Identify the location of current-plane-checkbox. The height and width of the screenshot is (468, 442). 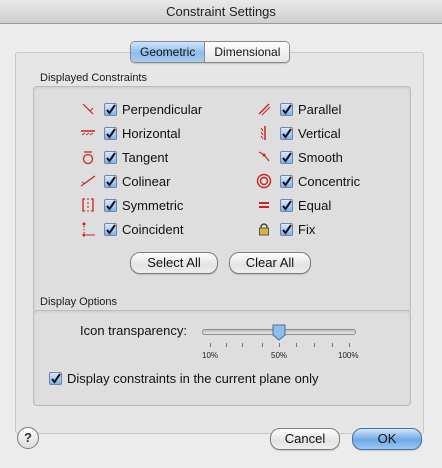
(55, 378).